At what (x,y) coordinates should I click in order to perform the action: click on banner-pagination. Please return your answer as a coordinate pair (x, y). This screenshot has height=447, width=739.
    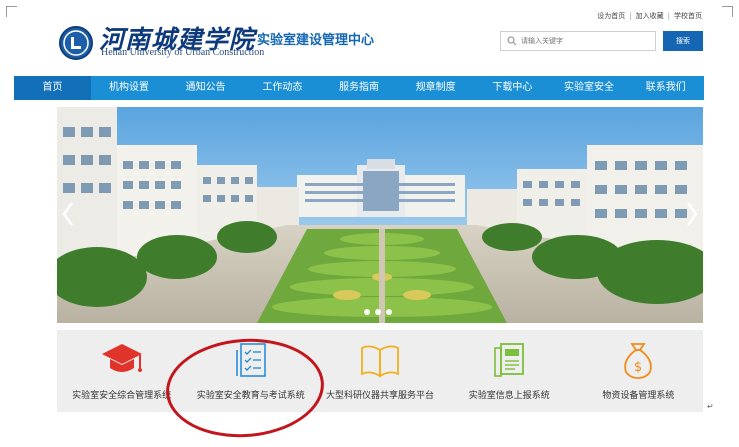
    Looking at the image, I should click on (378, 312).